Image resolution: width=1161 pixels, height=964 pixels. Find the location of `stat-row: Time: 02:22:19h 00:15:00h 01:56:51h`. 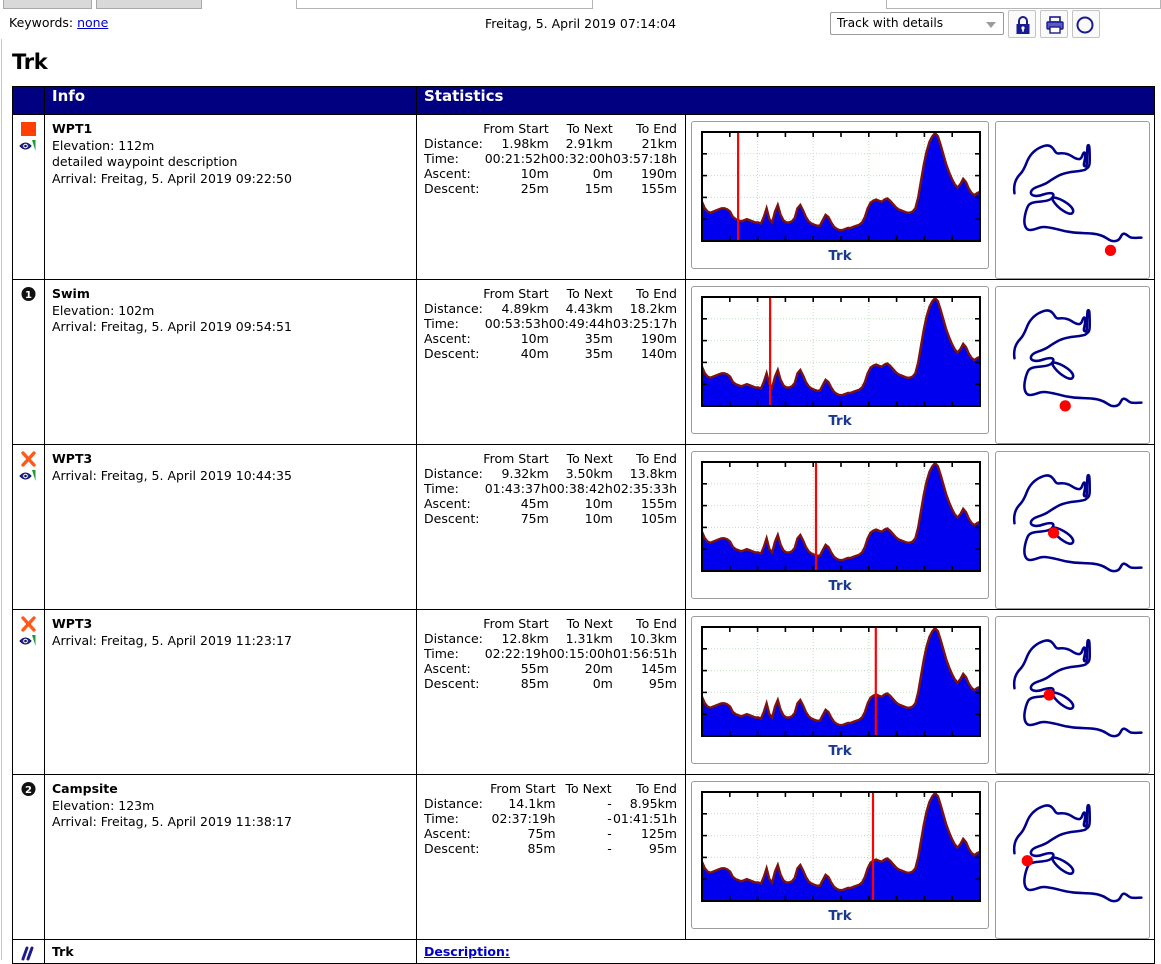

stat-row: Time: 02:22:19h 00:15:00h 01:56:51h is located at coordinates (550, 653).